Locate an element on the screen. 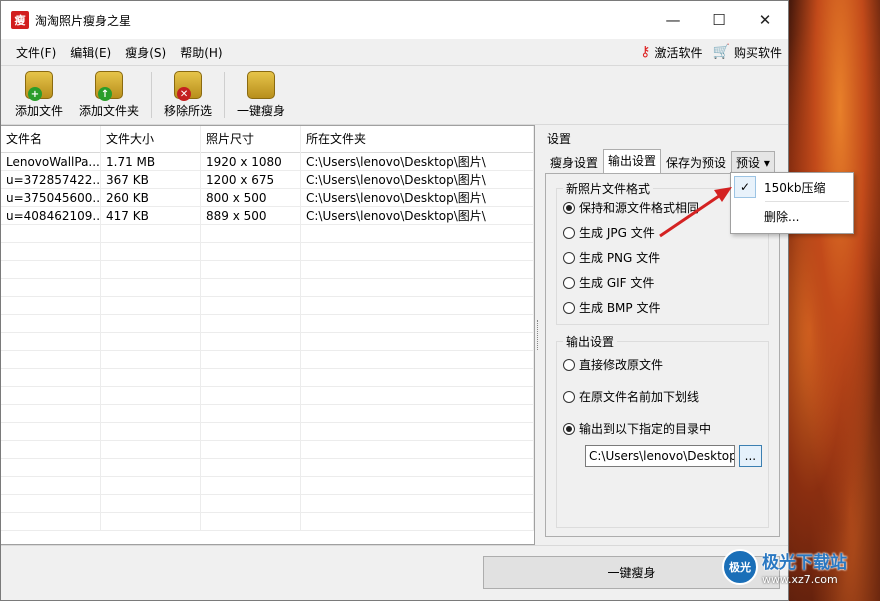 This screenshot has height=601, width=880. tab-save-preset: 保存为预设 is located at coordinates (696, 162).